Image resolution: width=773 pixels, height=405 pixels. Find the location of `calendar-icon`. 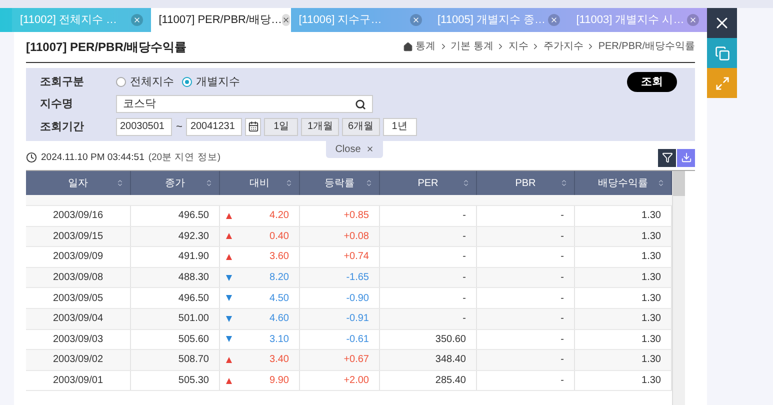

calendar-icon is located at coordinates (253, 127).